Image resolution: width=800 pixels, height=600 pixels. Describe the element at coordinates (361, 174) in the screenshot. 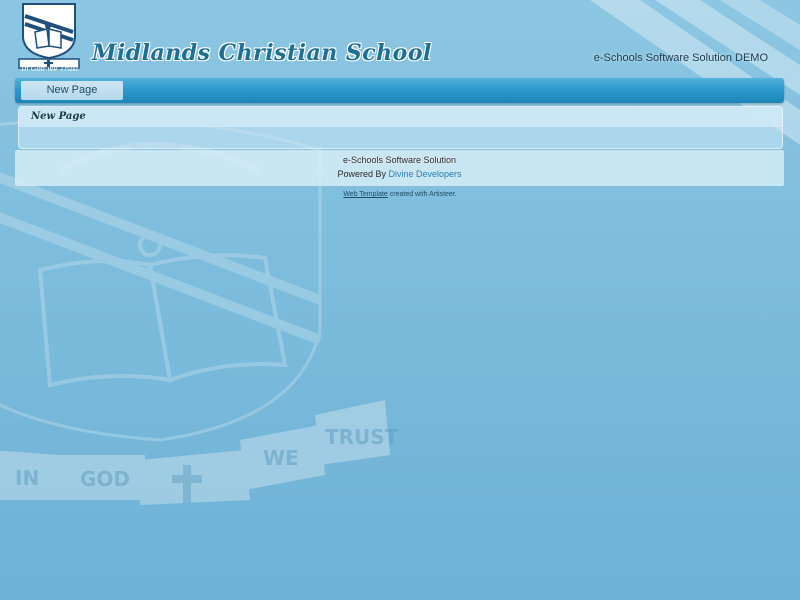

I see `powered-by-label: Powered By` at that location.